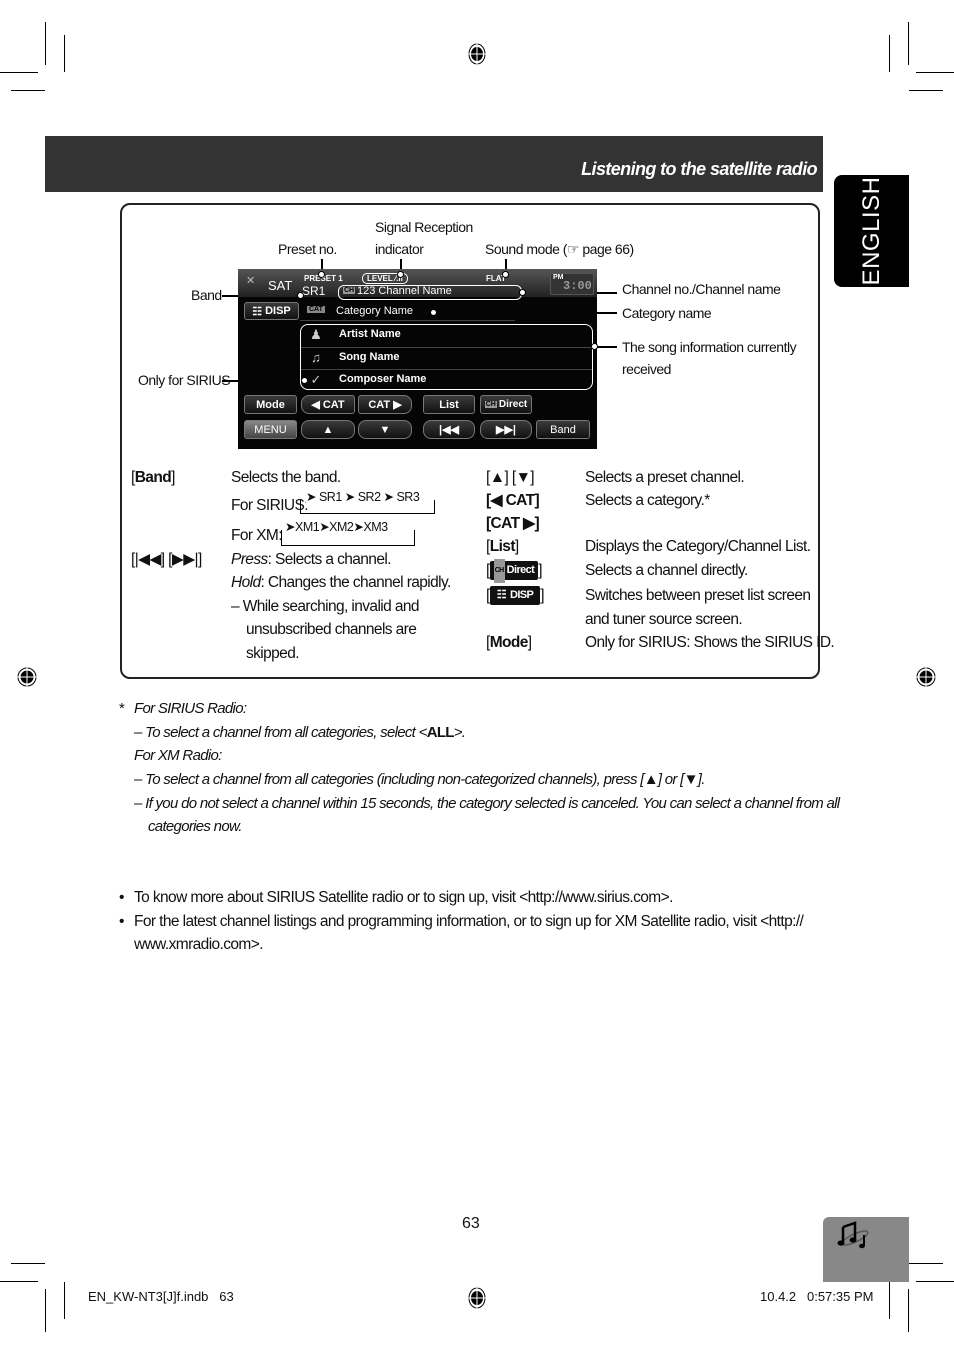  Describe the element at coordinates (166, 559) in the screenshot. I see `key-skip: [|◀◀] [▶▶|]` at that location.